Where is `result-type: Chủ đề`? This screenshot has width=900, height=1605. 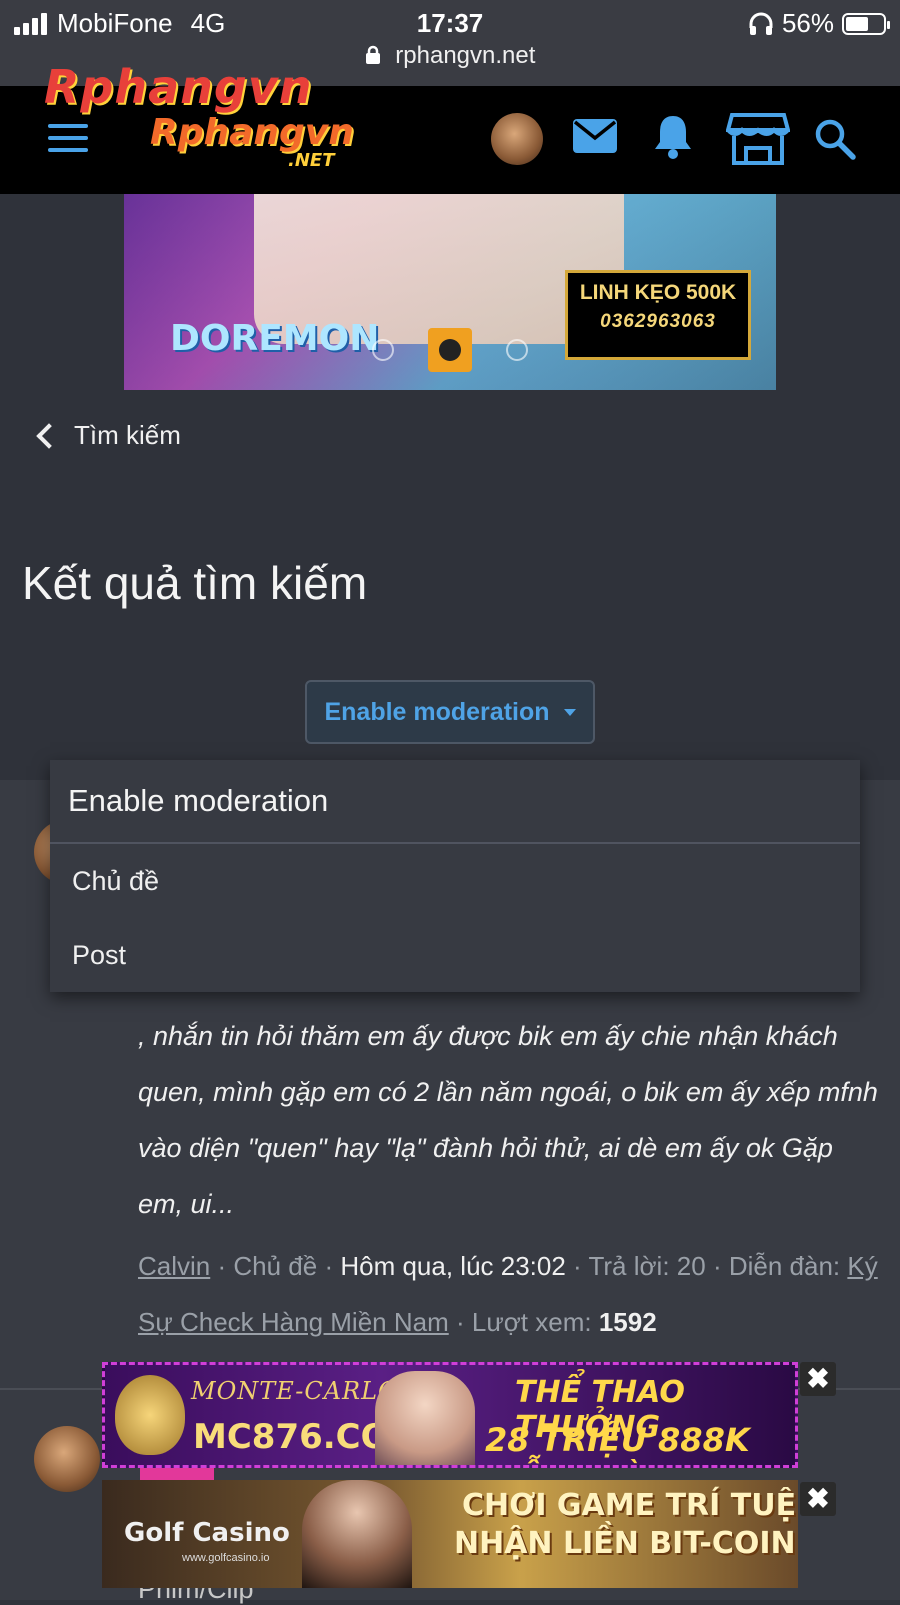 result-type: Chủ đề is located at coordinates (275, 1266).